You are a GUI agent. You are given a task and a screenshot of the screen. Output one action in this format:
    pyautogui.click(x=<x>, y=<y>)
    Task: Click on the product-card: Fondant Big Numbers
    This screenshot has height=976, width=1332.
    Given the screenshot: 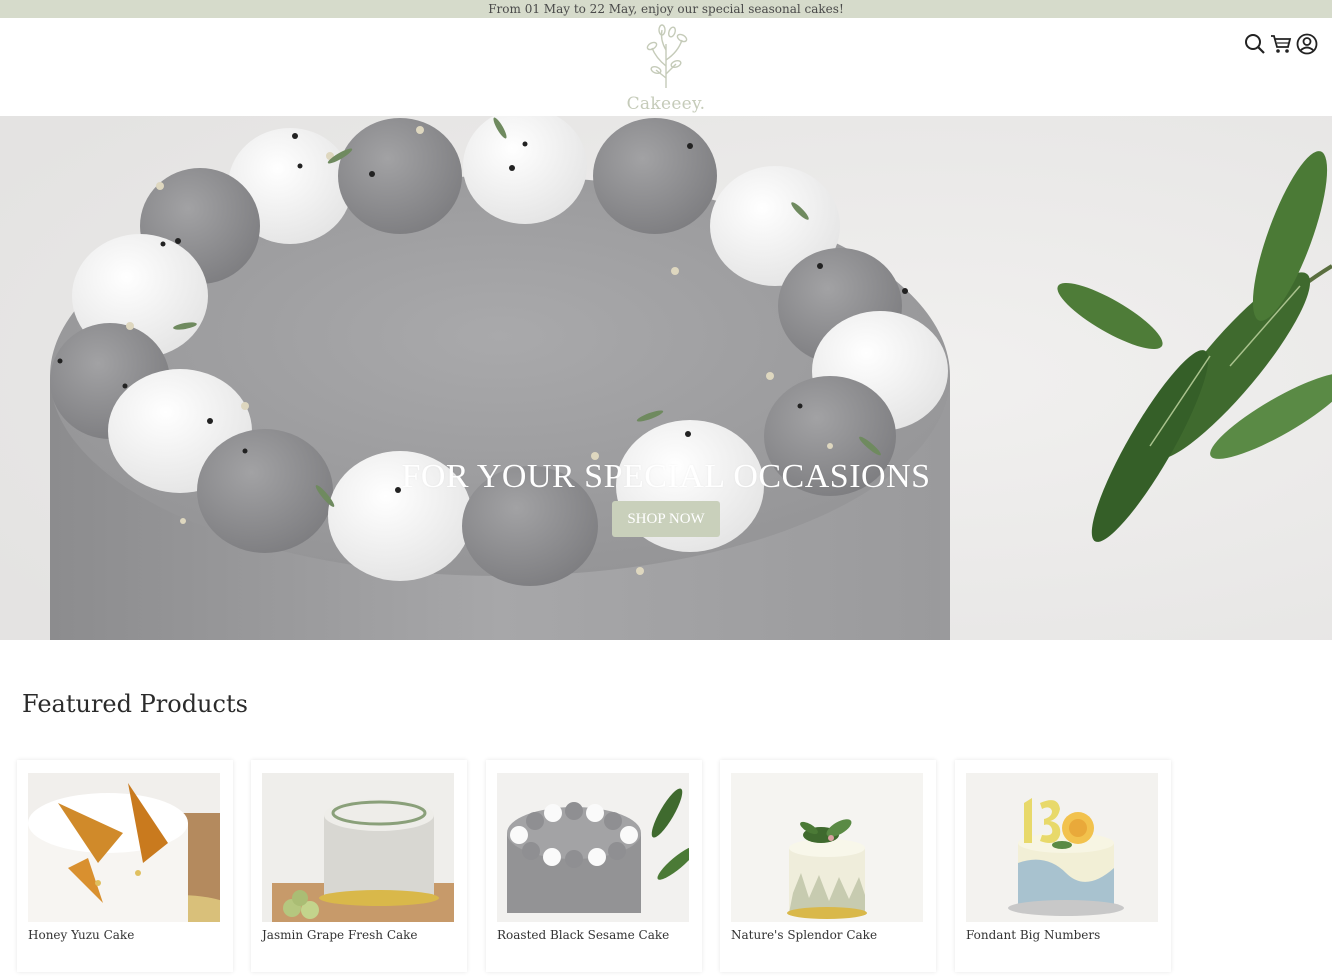 What is the action you would take?
    pyautogui.click(x=1063, y=866)
    